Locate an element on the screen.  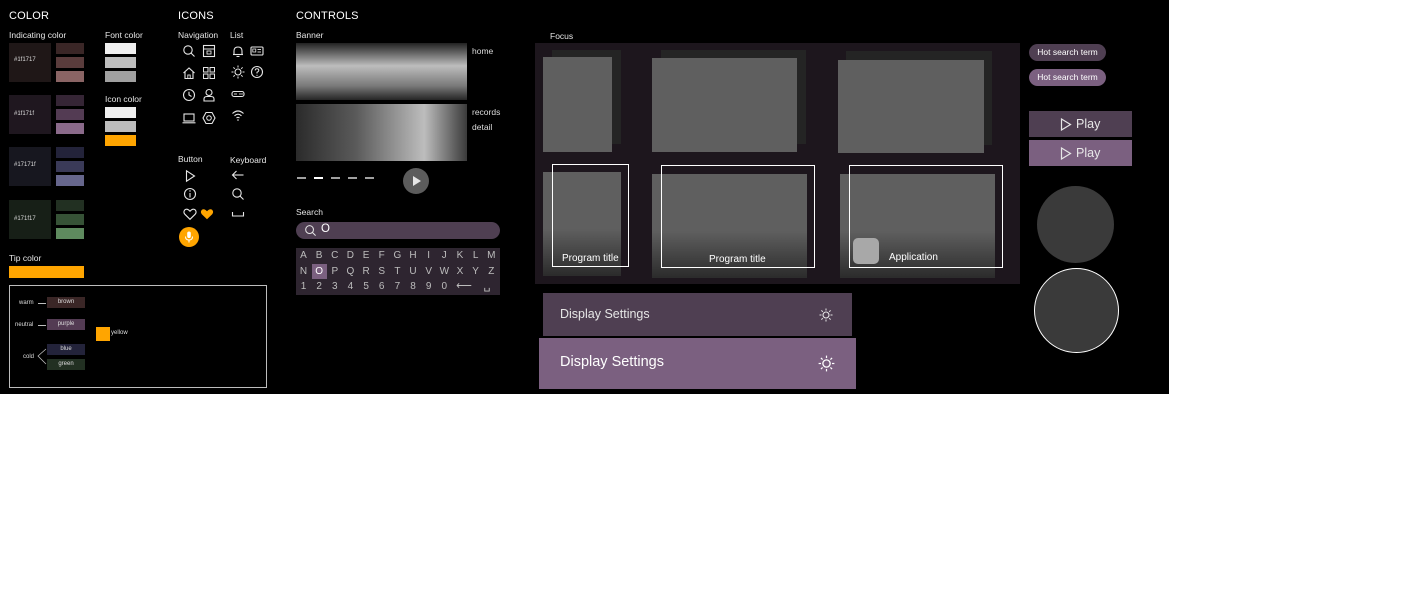
legend-blue-label: blue is located at coordinates (66, 349).